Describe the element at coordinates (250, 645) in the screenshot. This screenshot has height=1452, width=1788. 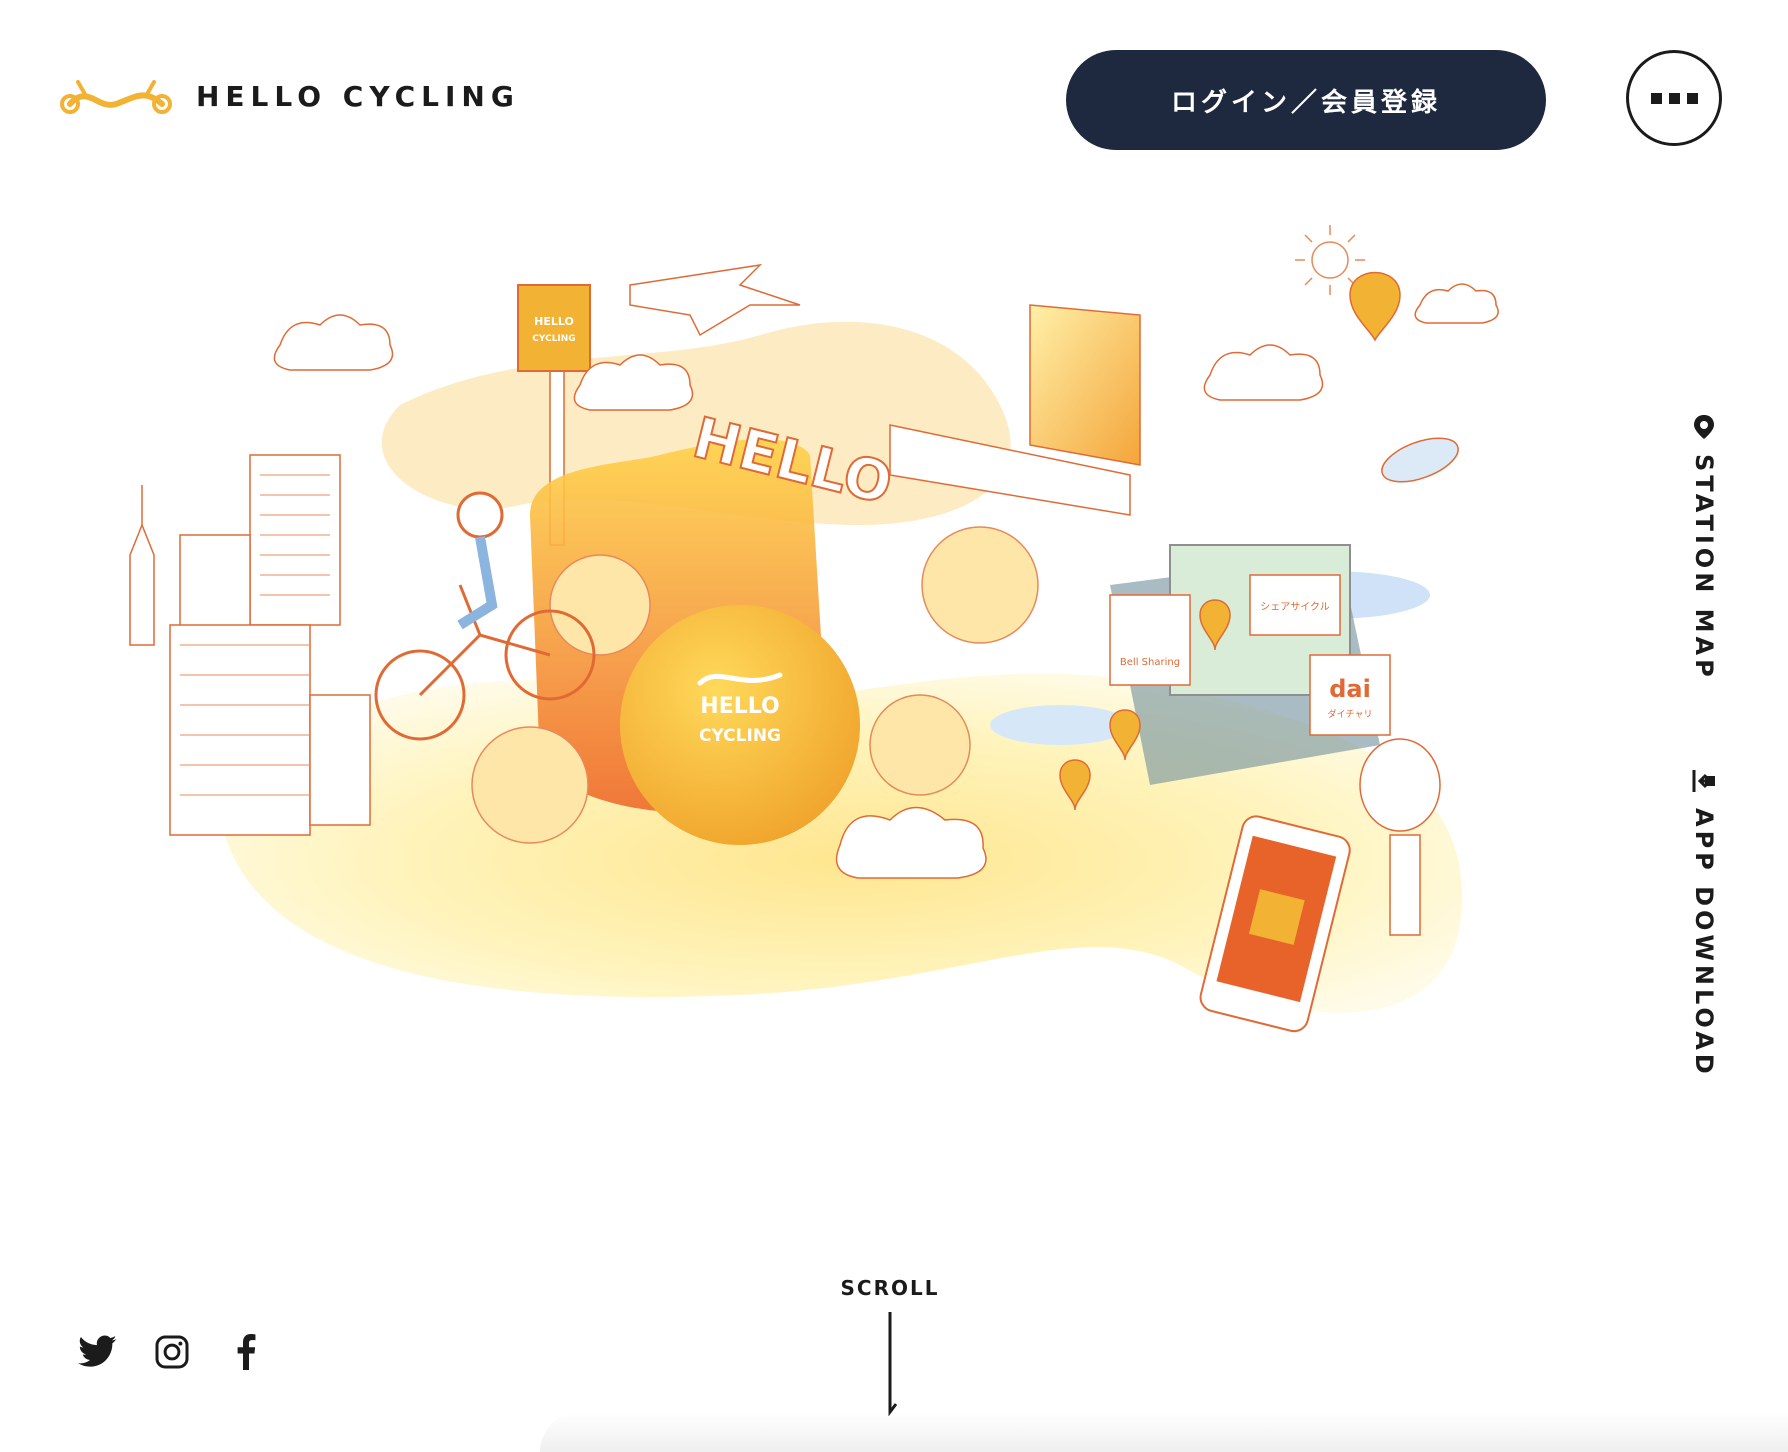
I see `city-buildings` at that location.